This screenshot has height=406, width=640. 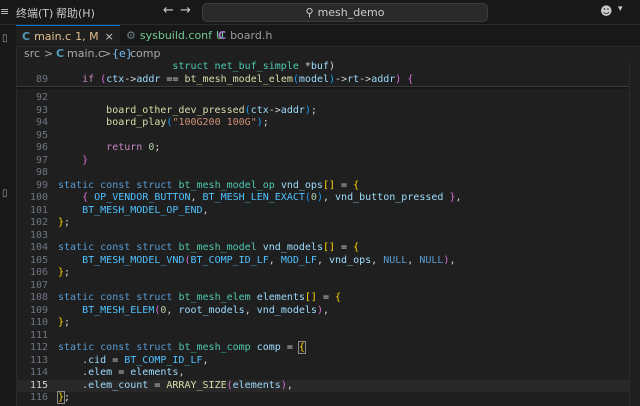 I want to click on code-line: 98, so click(x=328, y=173).